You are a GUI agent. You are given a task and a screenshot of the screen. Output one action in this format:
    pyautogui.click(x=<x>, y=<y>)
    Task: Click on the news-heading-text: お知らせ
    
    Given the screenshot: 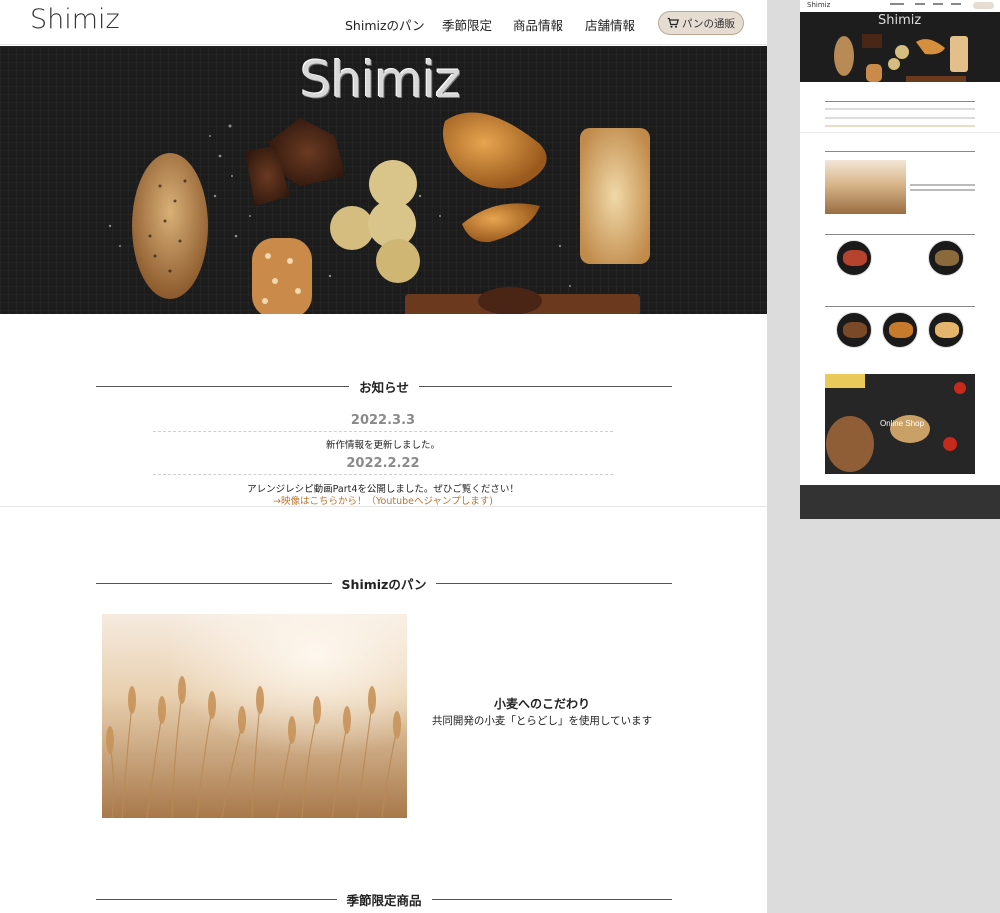 What is the action you would take?
    pyautogui.click(x=384, y=387)
    